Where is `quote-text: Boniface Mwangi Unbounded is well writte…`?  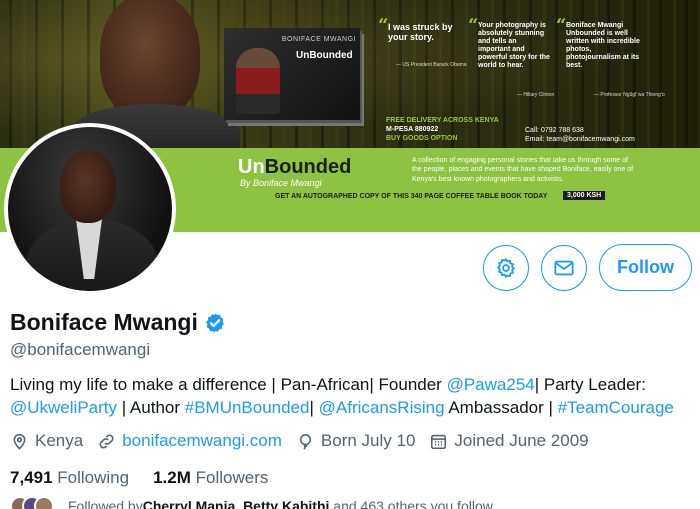 quote-text: Boniface Mwangi Unbounded is well writte… is located at coordinates (603, 46).